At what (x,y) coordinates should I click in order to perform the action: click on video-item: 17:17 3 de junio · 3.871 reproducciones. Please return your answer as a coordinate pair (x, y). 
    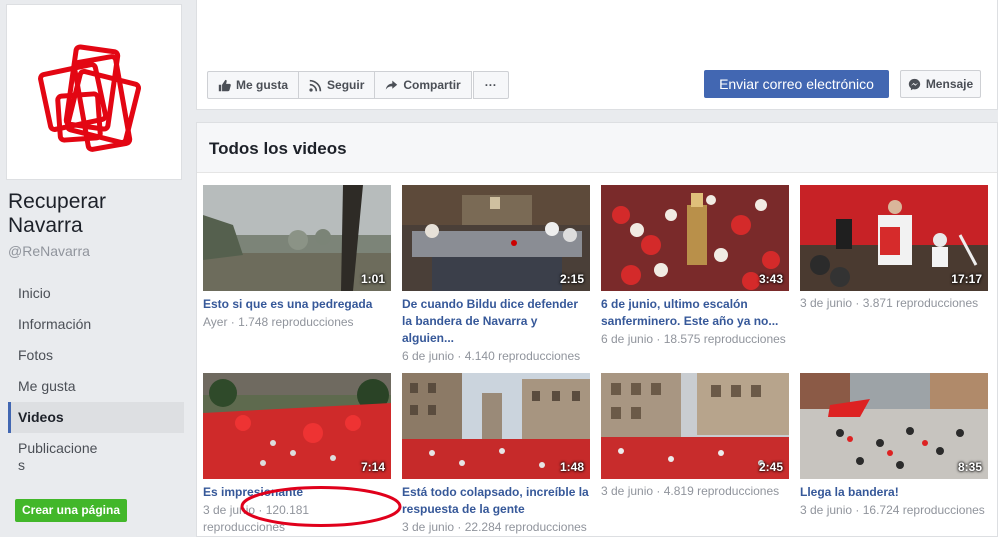
    Looking at the image, I should click on (894, 248).